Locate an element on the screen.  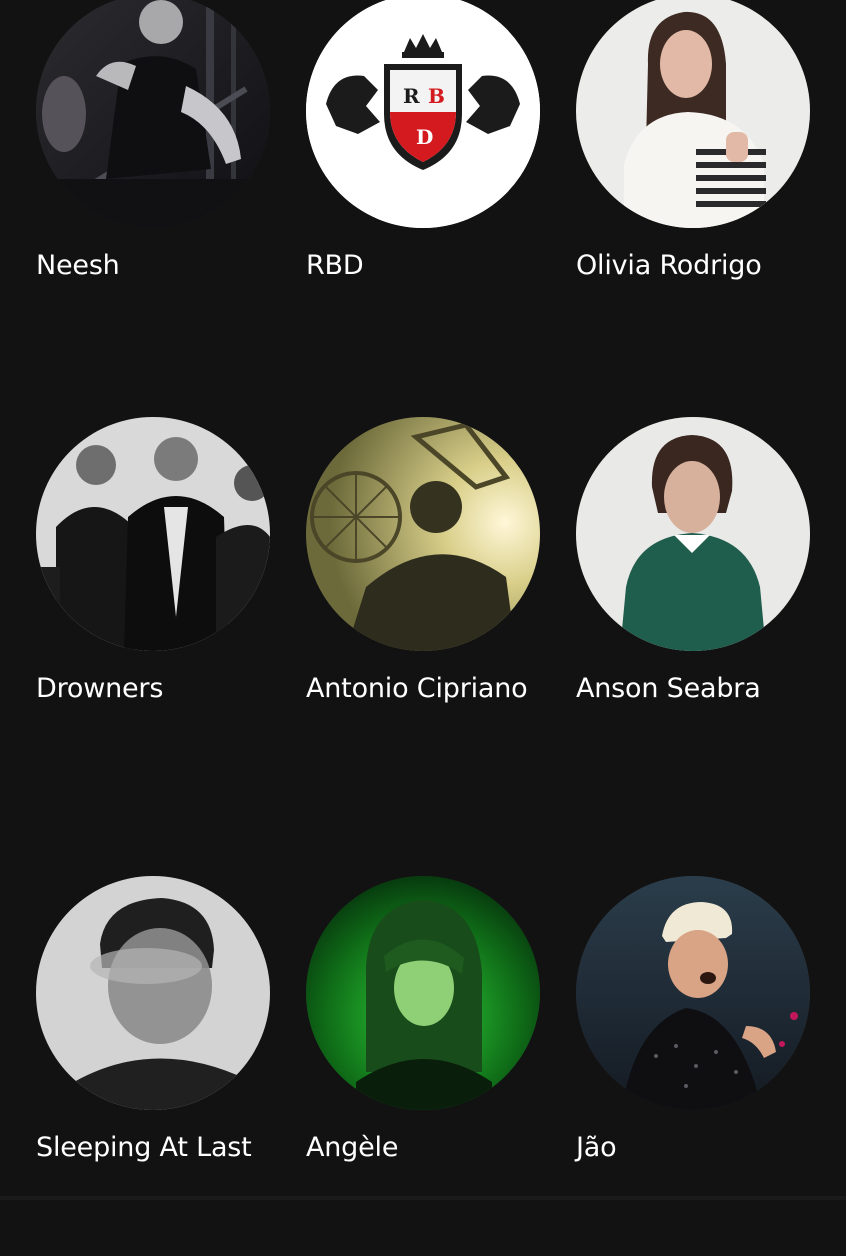
green-lit-portrait is located at coordinates (423, 993).